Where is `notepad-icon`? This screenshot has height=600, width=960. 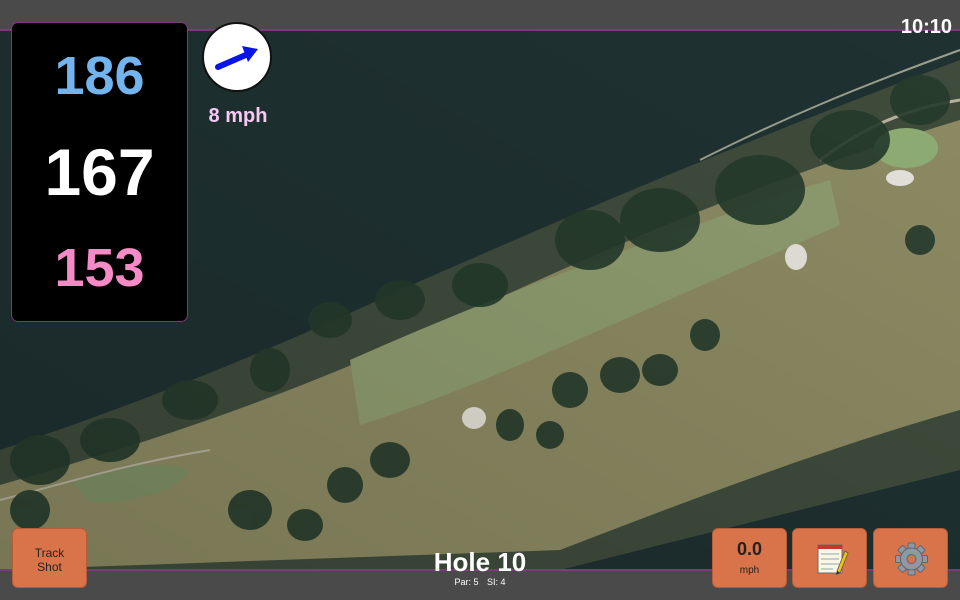 notepad-icon is located at coordinates (833, 559).